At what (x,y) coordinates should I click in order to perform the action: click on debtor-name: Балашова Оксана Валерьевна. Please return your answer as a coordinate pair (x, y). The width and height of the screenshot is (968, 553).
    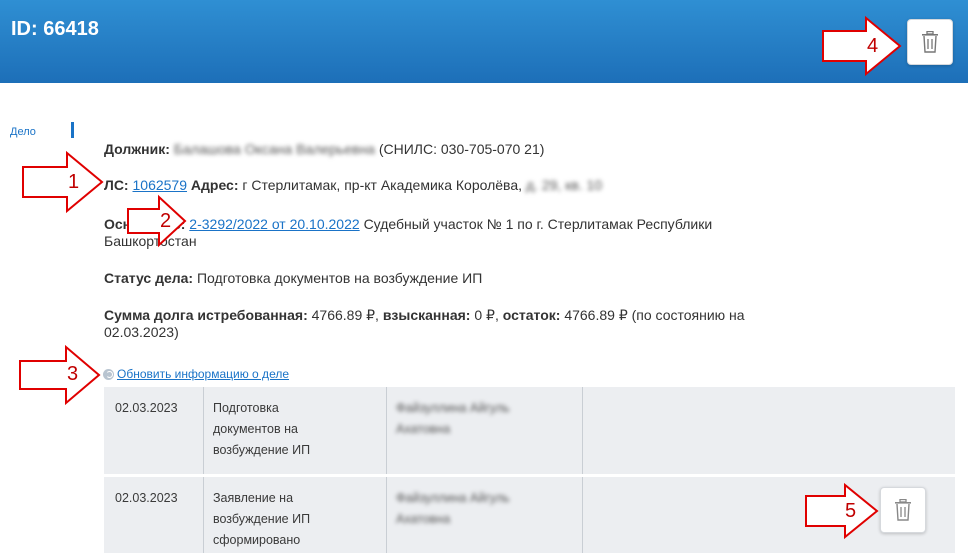
    Looking at the image, I should click on (274, 149).